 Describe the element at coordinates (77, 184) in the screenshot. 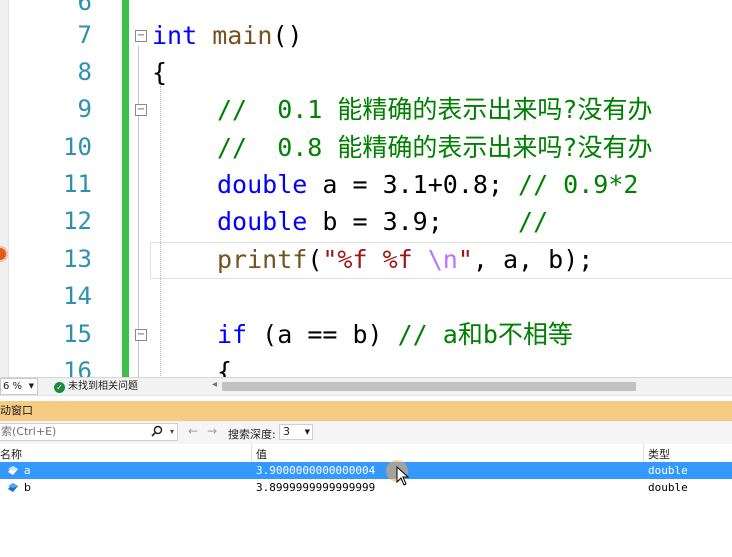

I see `line-number: 11` at that location.